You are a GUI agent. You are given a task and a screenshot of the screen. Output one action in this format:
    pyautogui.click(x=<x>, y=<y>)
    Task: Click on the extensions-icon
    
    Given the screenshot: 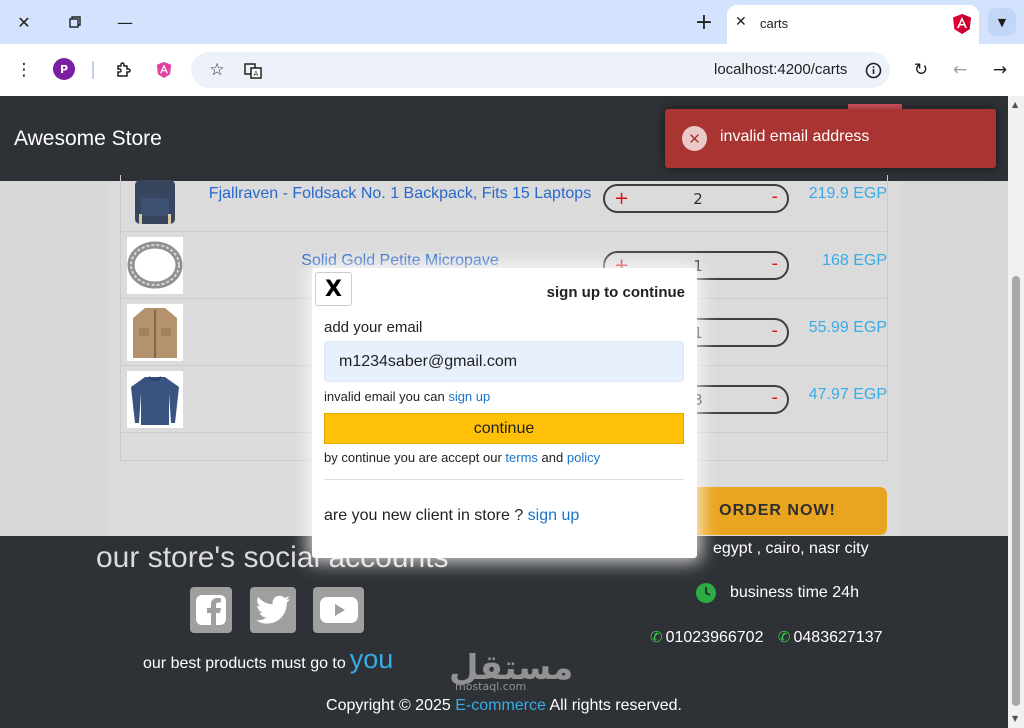 What is the action you would take?
    pyautogui.click(x=124, y=70)
    